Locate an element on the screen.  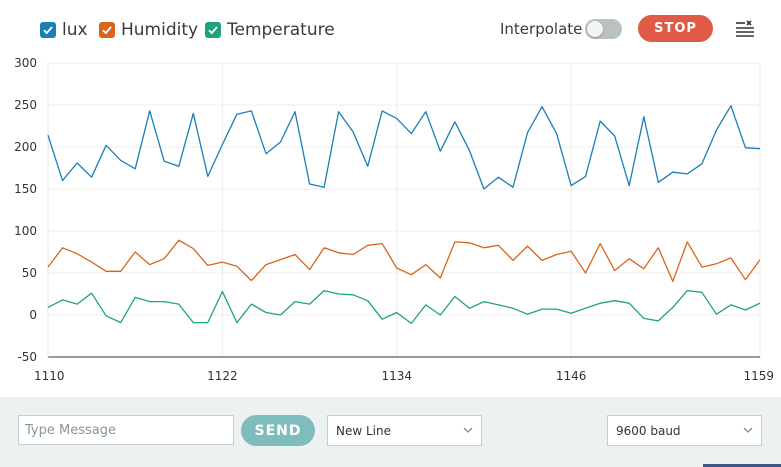
interpolate-label: Interpolate is located at coordinates (541, 29).